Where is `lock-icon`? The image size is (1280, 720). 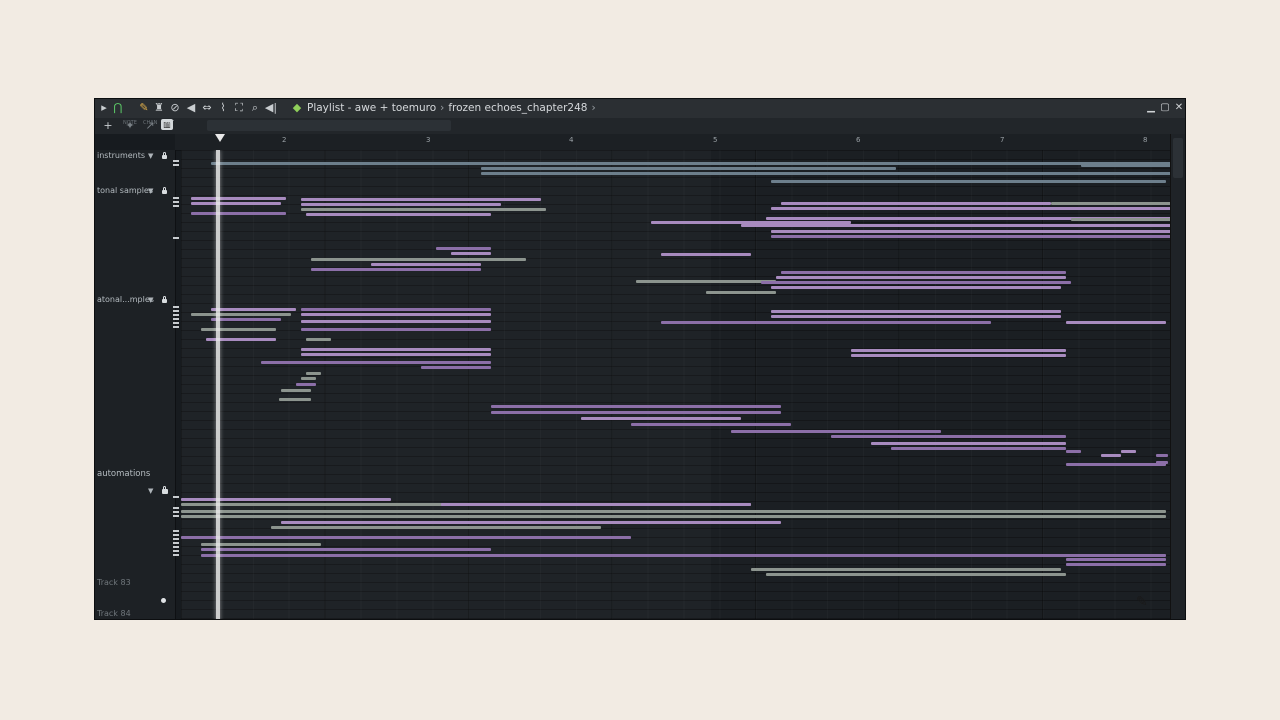 lock-icon is located at coordinates (164, 190).